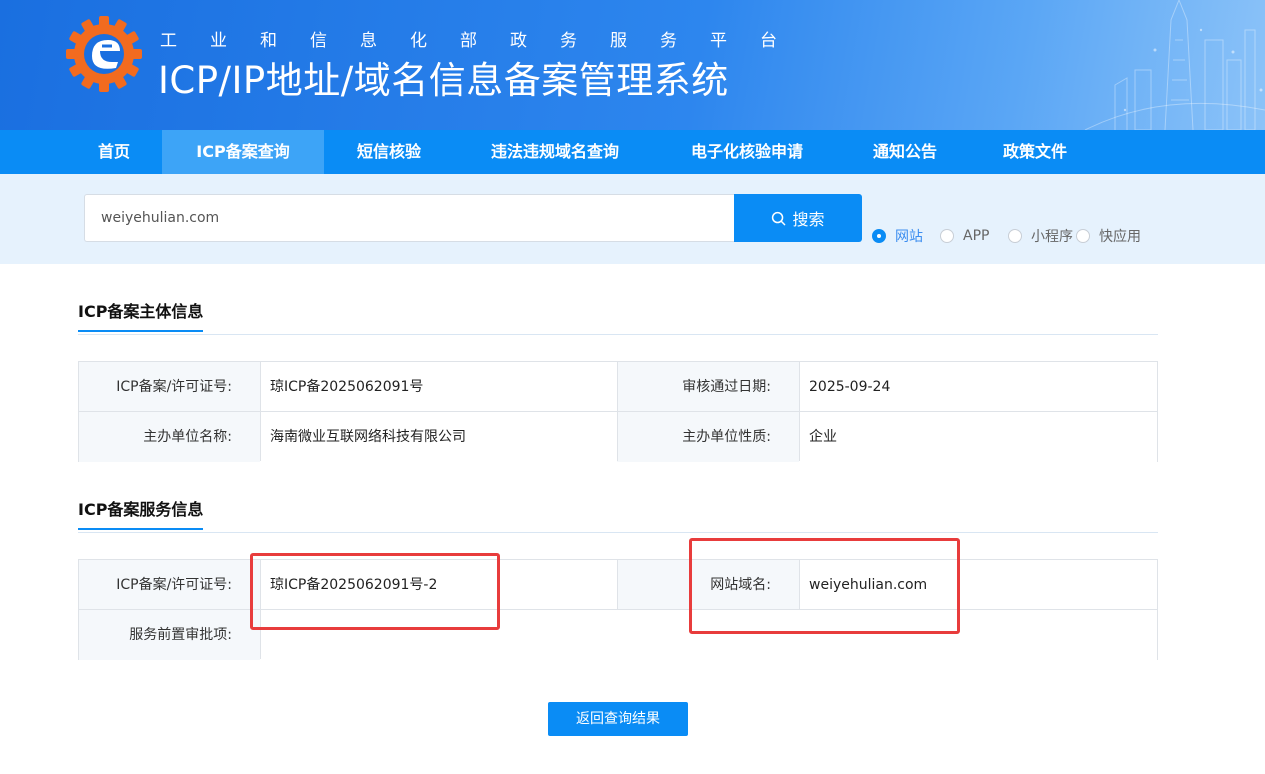 This screenshot has height=774, width=1265. I want to click on radio-quick-app-label: 快应用, so click(1120, 237).